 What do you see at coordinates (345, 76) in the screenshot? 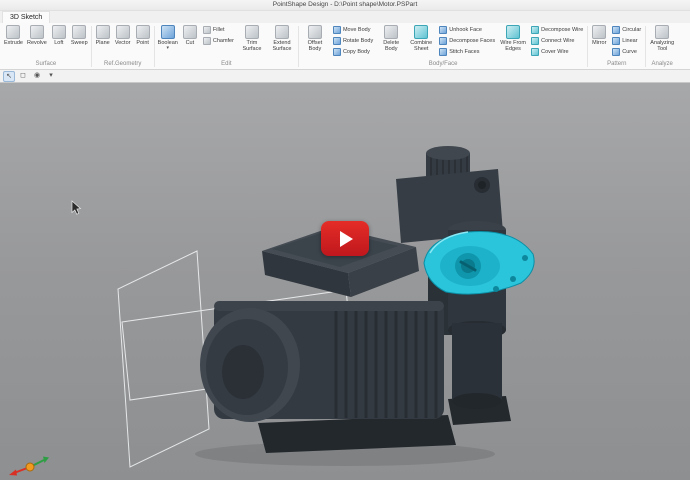
I see `viewport-toolbar: ↖ ◻ ◉ ▾` at bounding box center [345, 76].